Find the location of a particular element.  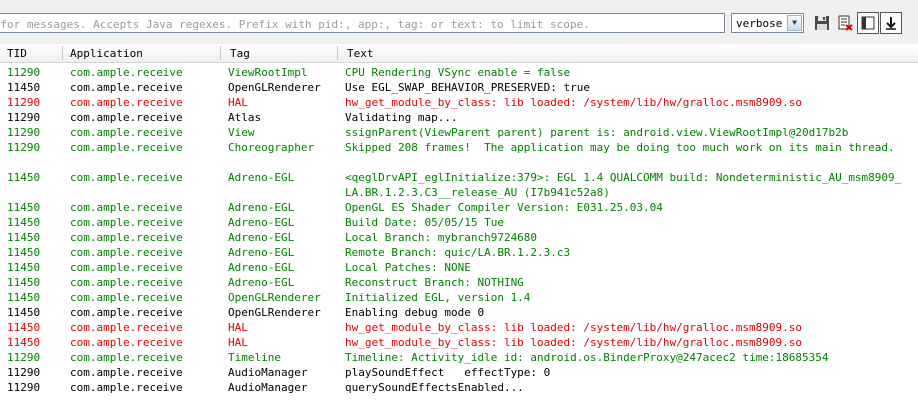

log-text: Local Branch: mybranch9724680 is located at coordinates (441, 237).